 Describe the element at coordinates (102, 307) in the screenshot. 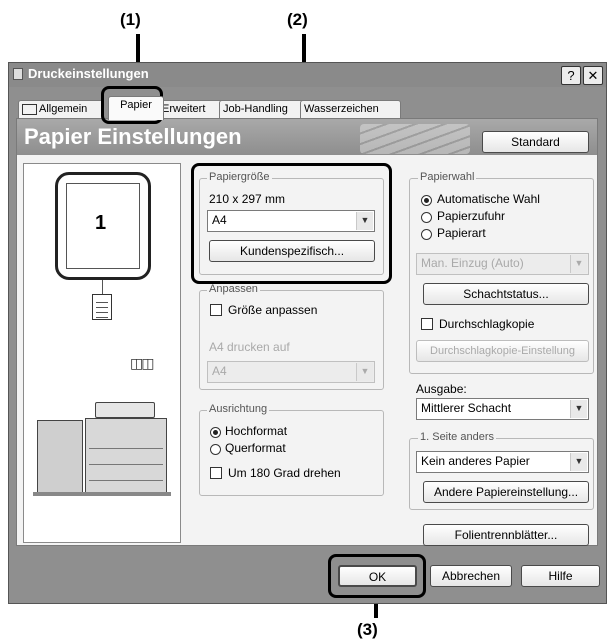

I see `document-icon` at that location.